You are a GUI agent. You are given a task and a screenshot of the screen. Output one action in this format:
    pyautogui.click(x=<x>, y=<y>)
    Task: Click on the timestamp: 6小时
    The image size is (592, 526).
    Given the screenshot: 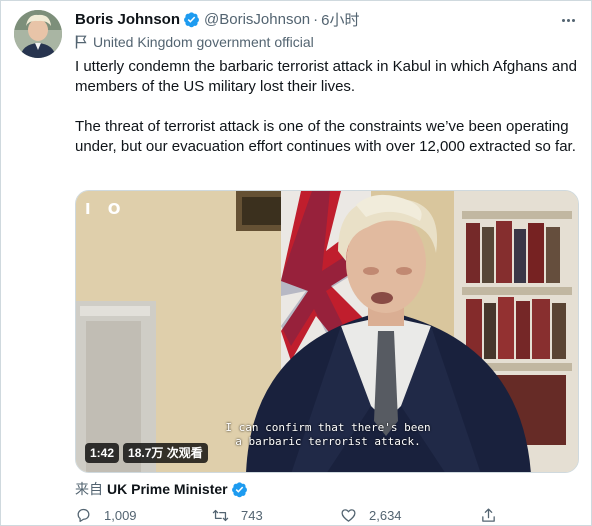 What is the action you would take?
    pyautogui.click(x=340, y=19)
    